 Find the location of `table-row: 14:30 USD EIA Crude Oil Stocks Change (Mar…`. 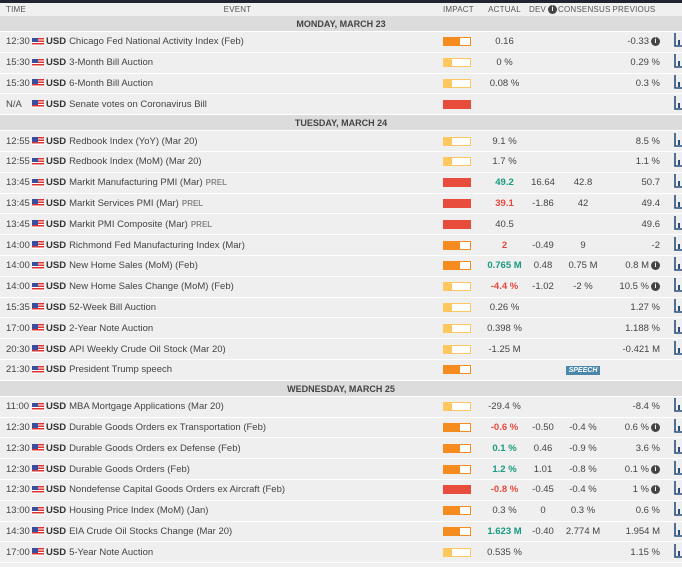

table-row: 14:30 USD EIA Crude Oil Stocks Change (Mar… is located at coordinates (341, 532).